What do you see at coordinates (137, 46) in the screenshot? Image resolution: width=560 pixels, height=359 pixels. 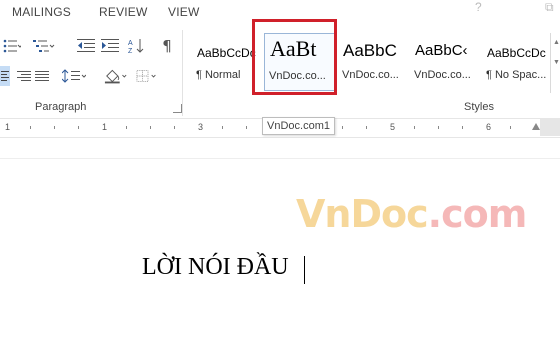 I see `sort-icon: AZ` at bounding box center [137, 46].